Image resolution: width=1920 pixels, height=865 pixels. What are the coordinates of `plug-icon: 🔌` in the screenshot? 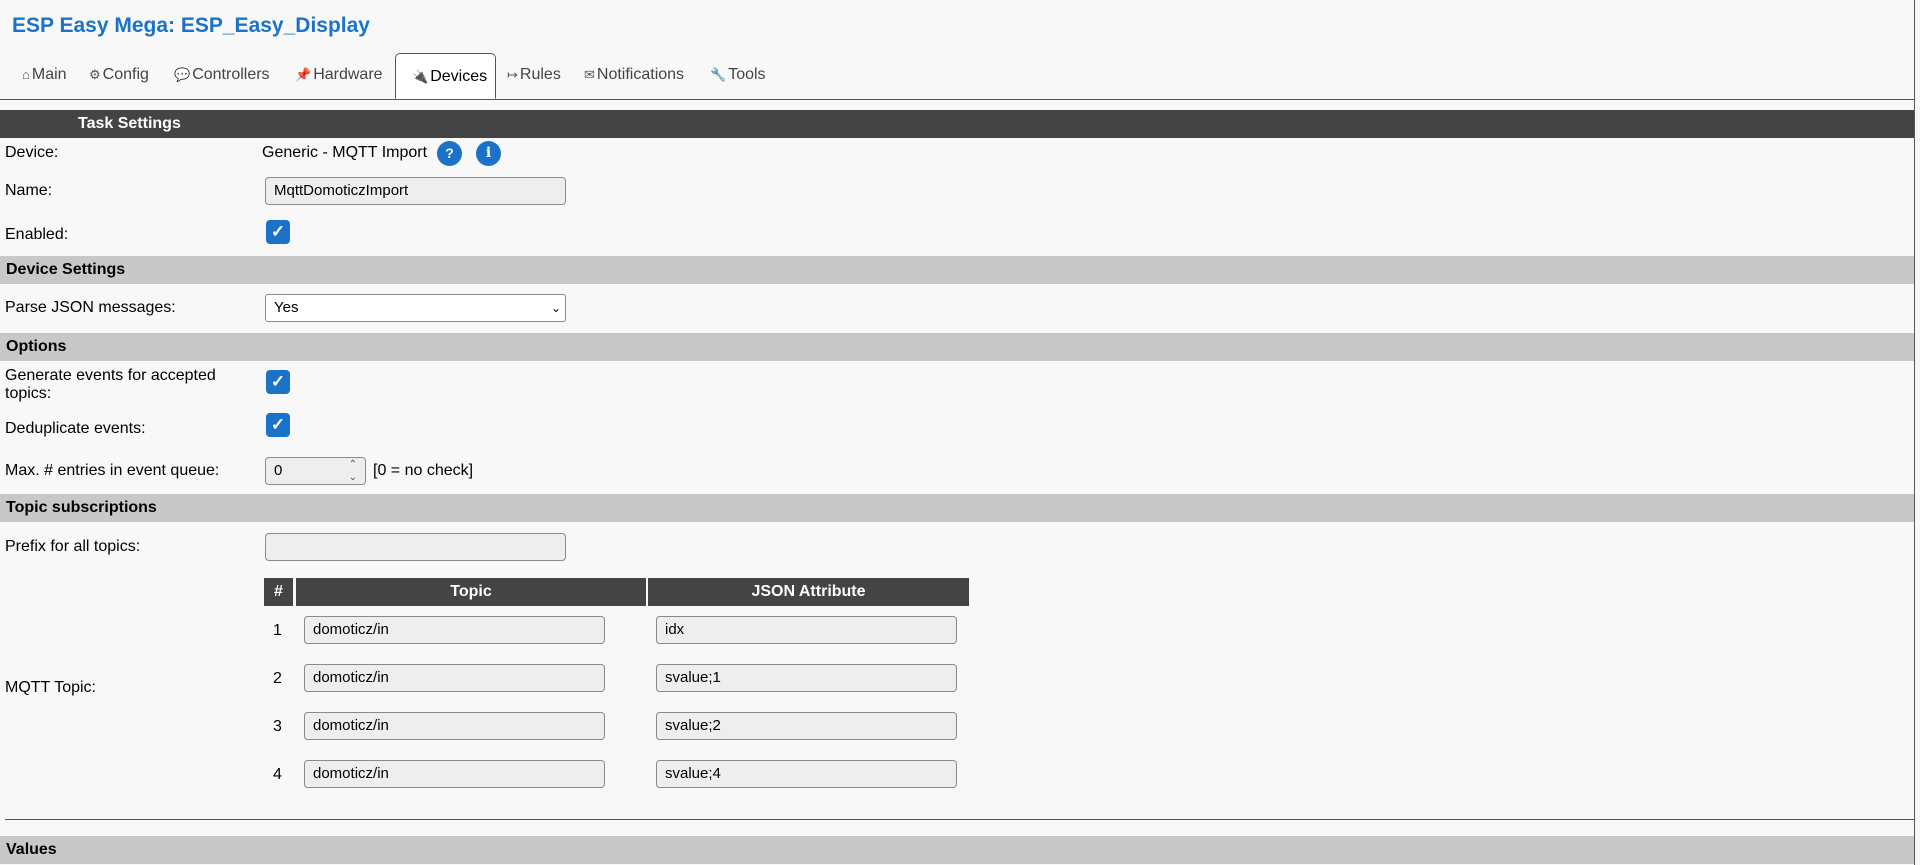 It's located at (420, 76).